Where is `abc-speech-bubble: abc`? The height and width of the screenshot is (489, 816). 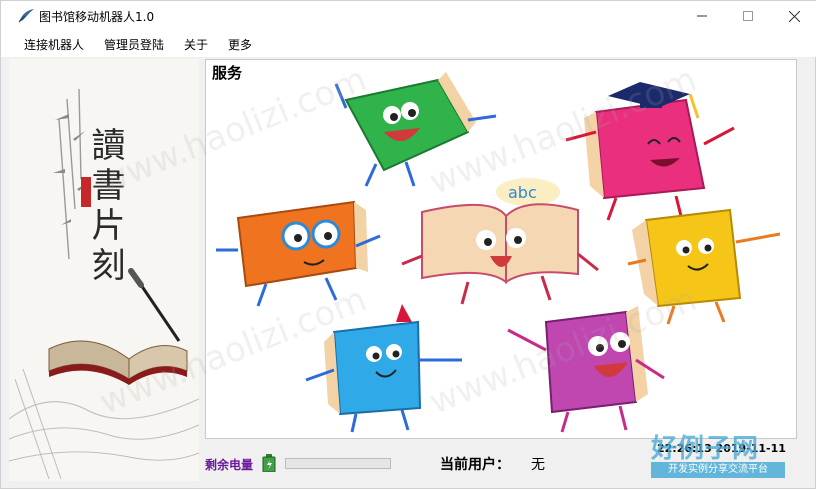
abc-speech-bubble: abc is located at coordinates (528, 192).